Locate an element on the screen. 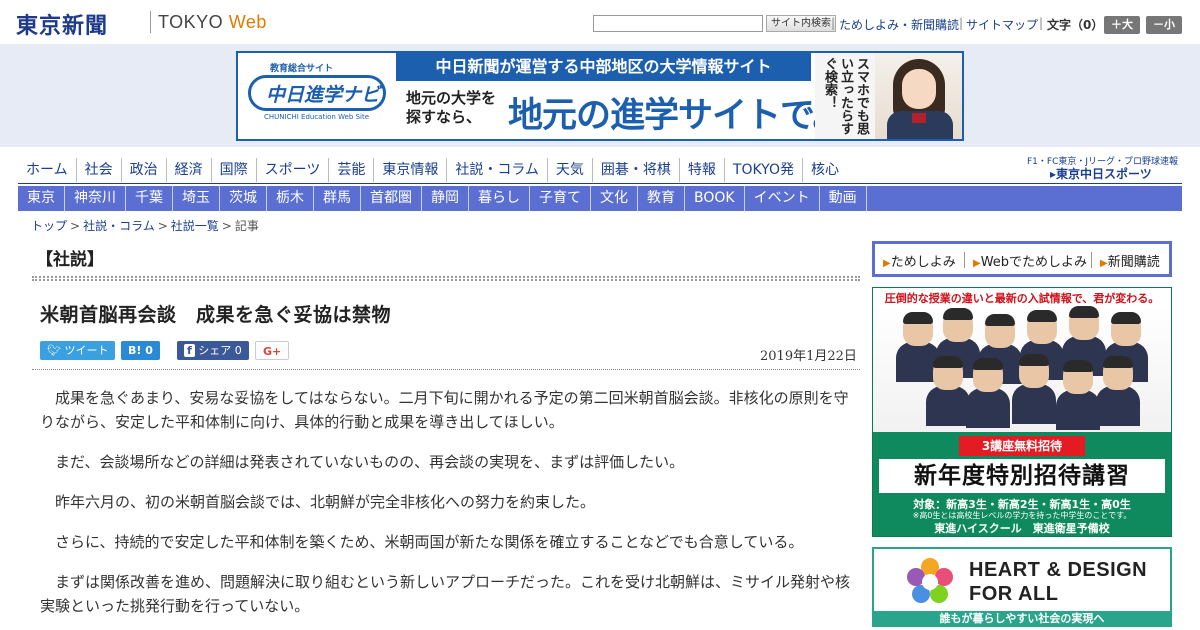 The width and height of the screenshot is (1200, 630). font-larger-button: ＋大 is located at coordinates (1122, 25).